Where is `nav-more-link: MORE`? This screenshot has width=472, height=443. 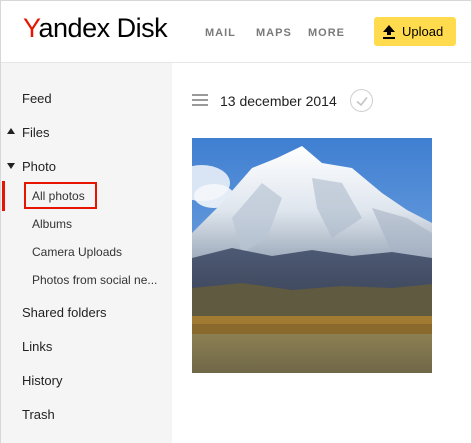 nav-more-link: MORE is located at coordinates (326, 33).